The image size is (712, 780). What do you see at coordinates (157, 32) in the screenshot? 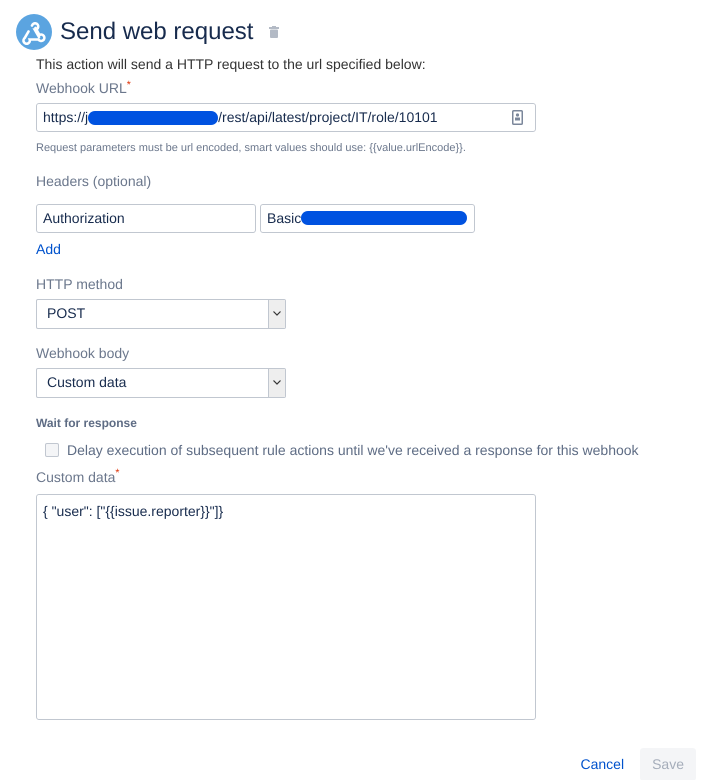
I see `title: Send web request` at bounding box center [157, 32].